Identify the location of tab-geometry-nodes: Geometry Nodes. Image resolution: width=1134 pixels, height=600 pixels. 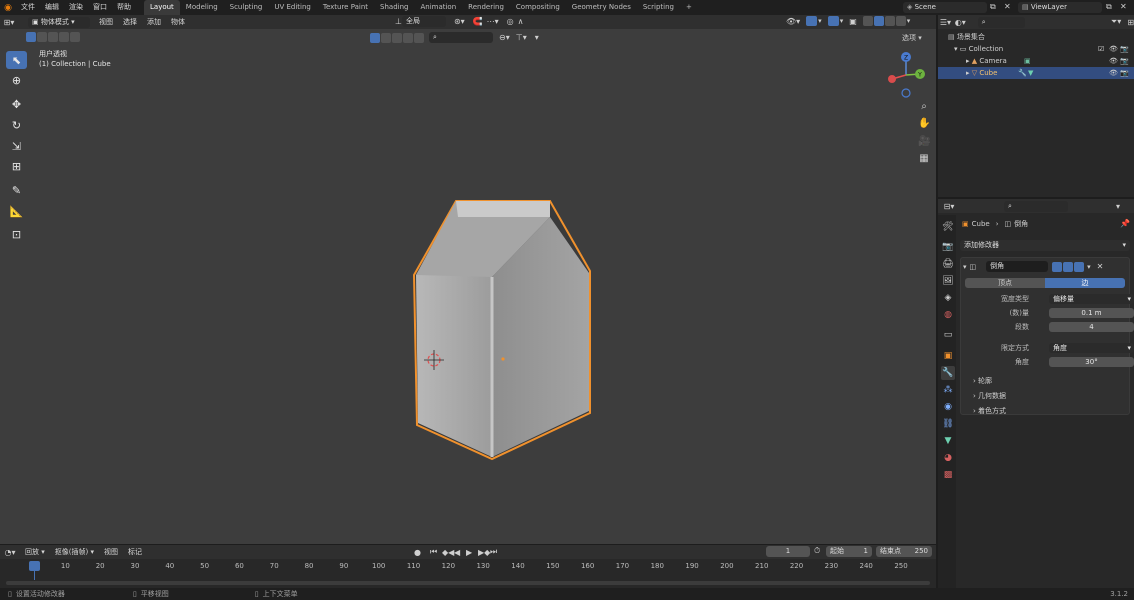
(601, 7).